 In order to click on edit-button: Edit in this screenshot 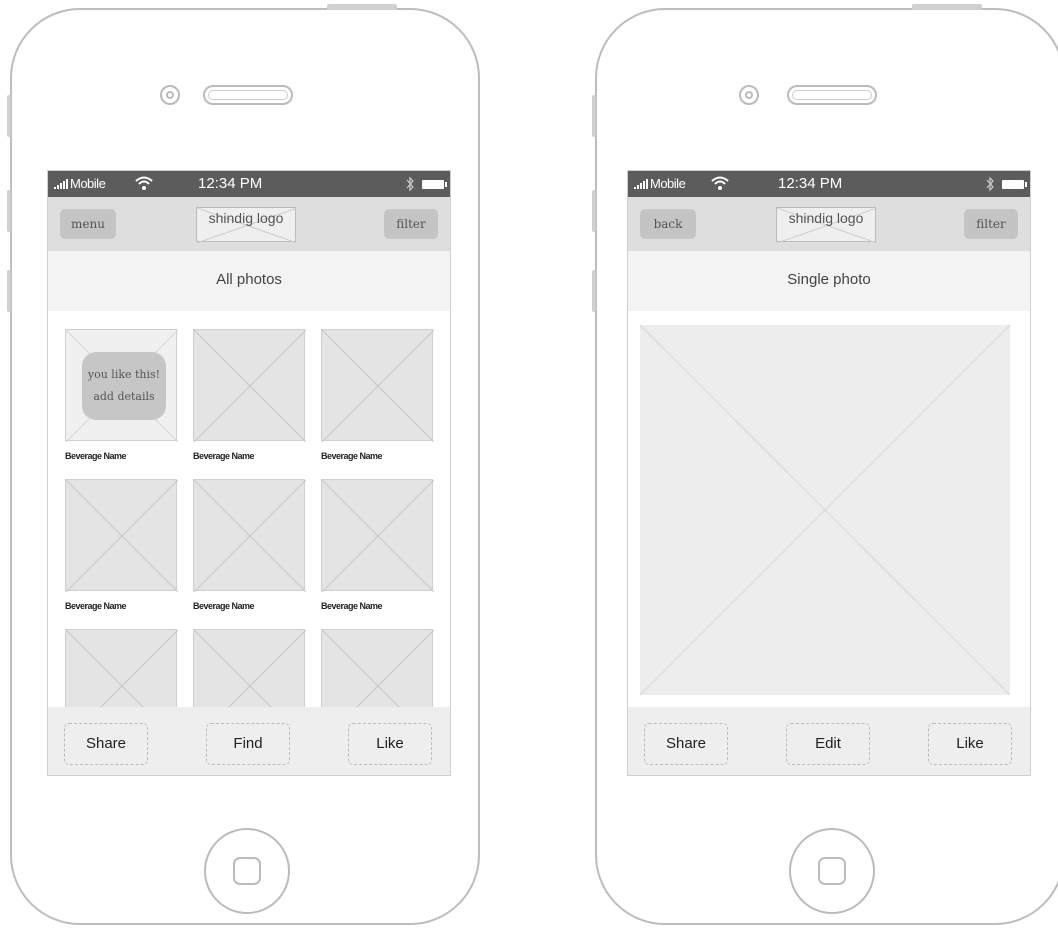, I will do `click(828, 744)`.